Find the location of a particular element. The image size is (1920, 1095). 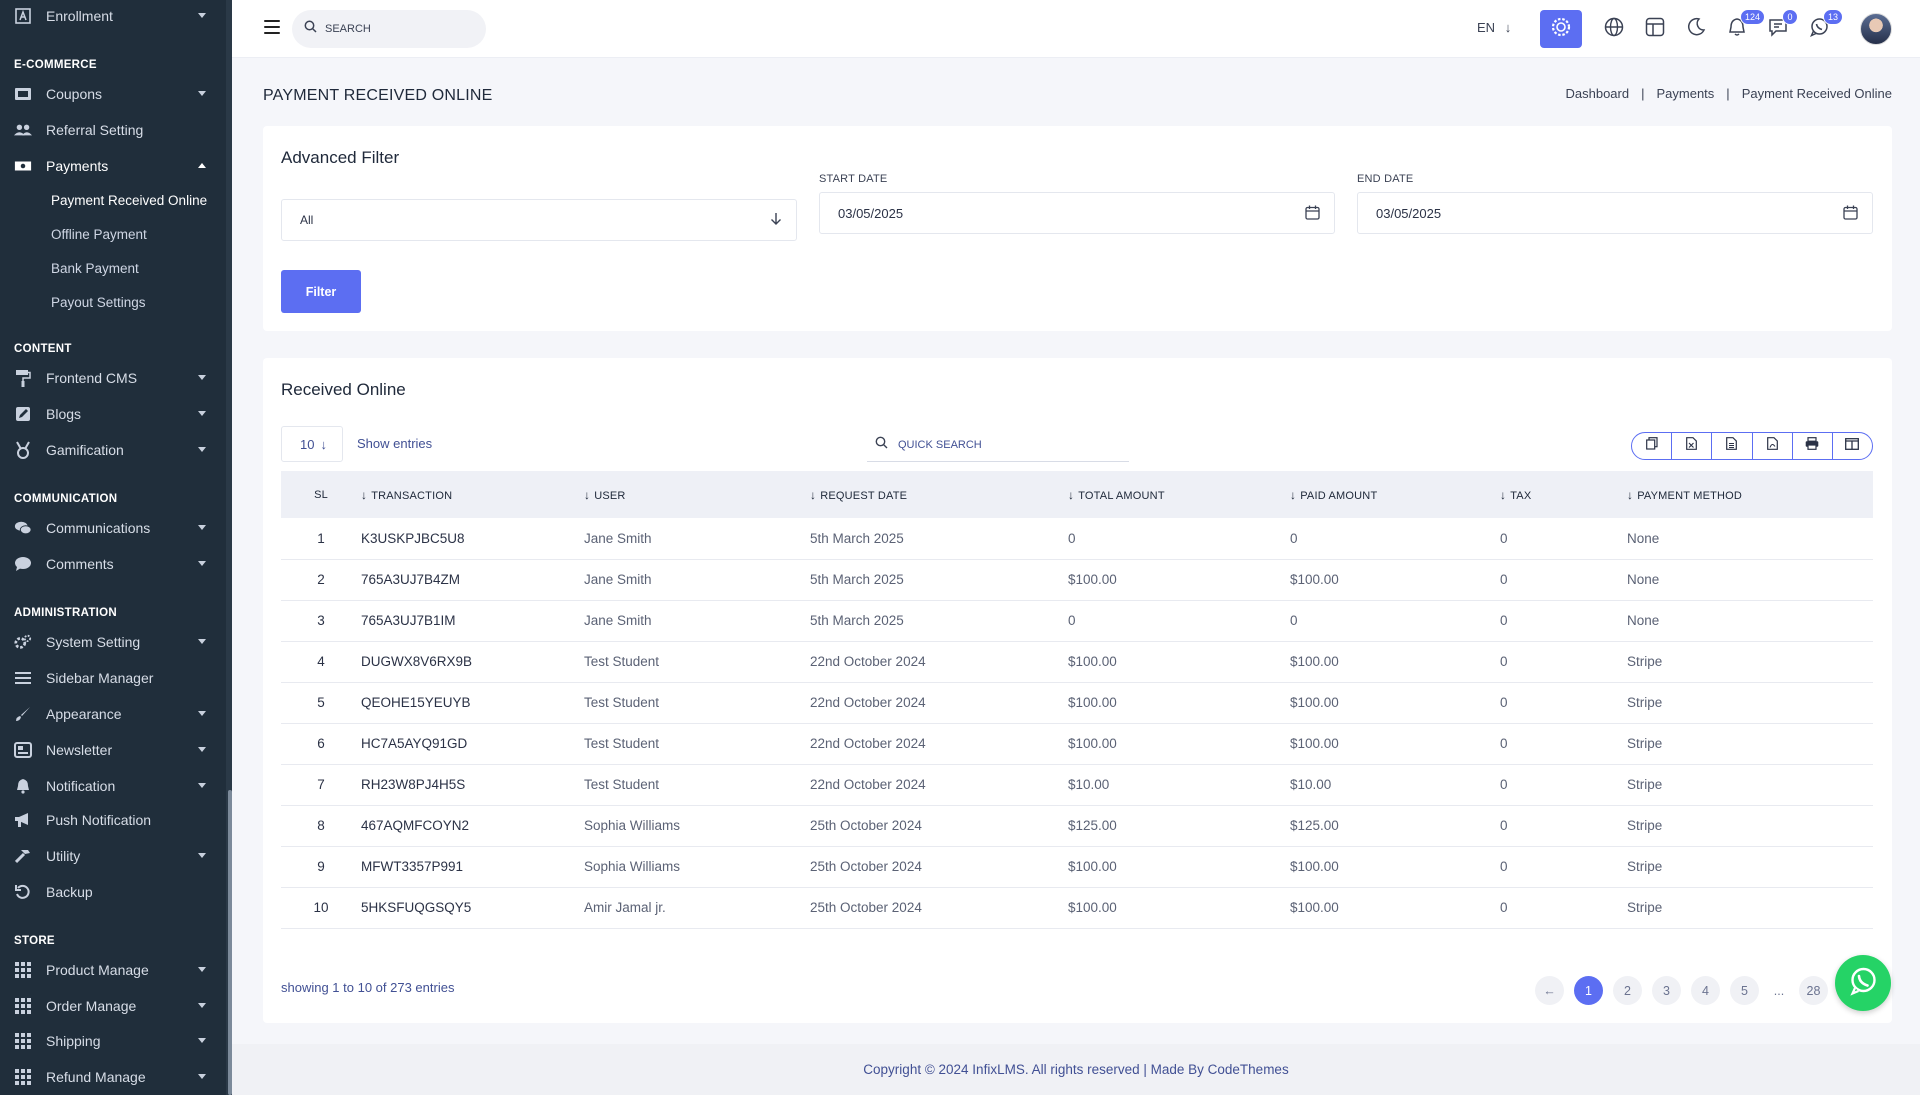

sidebar-item-blogs: Blogs is located at coordinates (113, 414).